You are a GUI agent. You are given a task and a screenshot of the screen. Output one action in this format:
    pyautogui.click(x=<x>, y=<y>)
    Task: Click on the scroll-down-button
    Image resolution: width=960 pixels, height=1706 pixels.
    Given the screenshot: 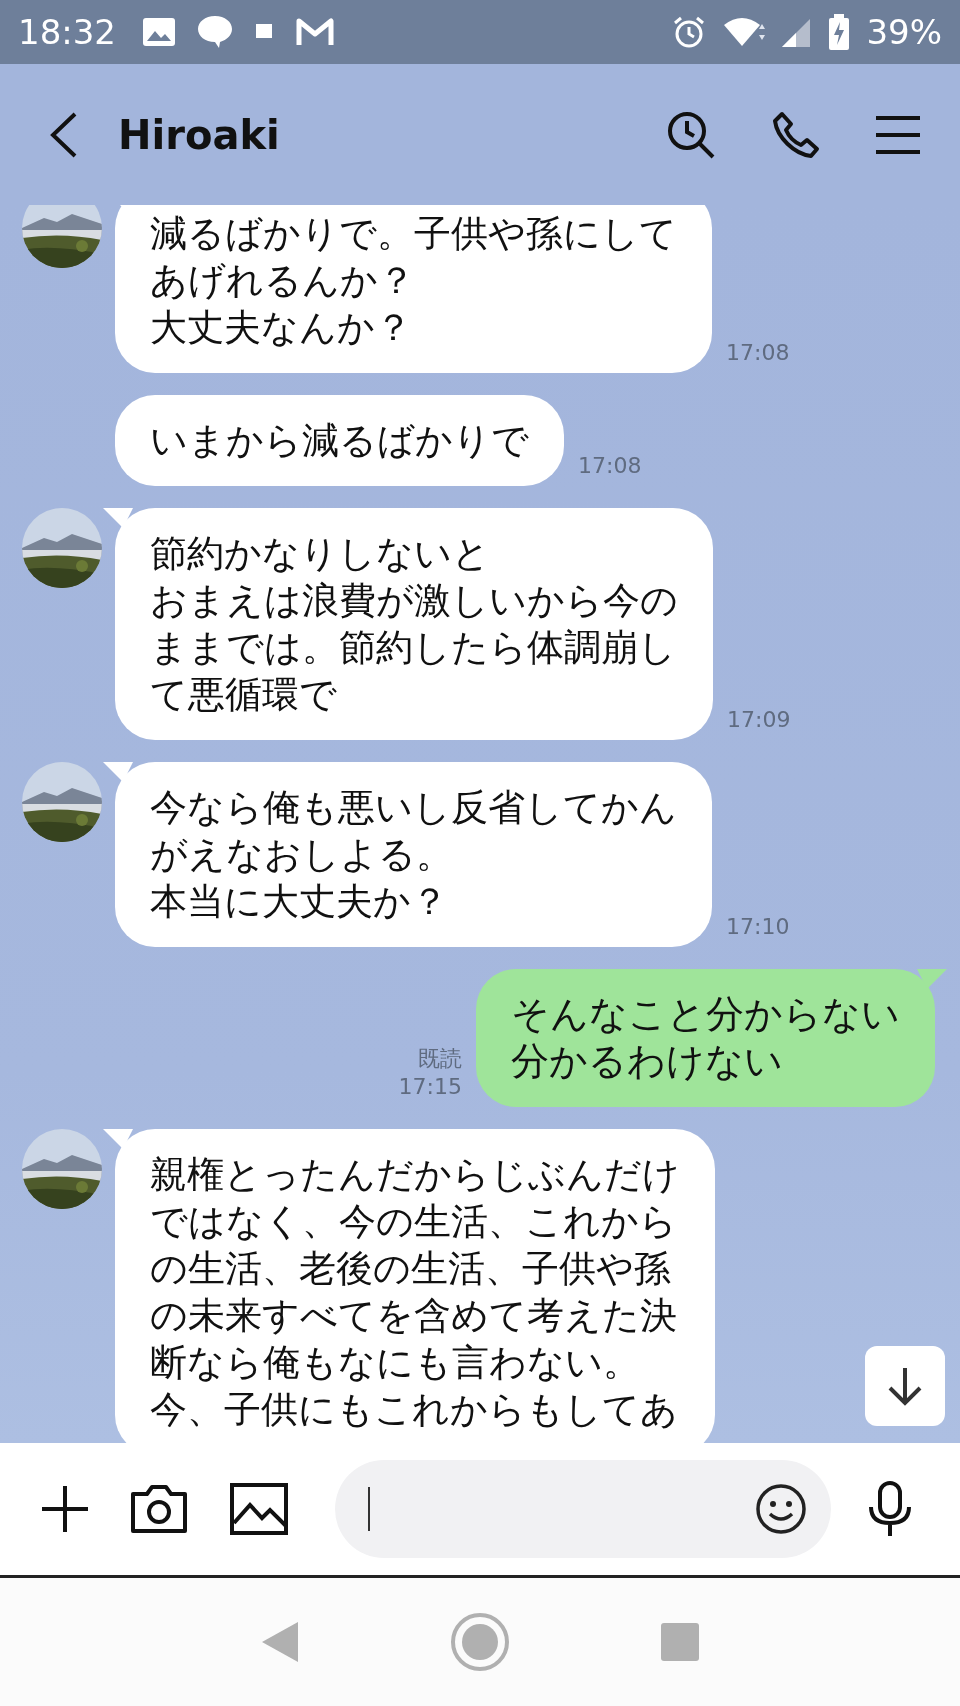 What is the action you would take?
    pyautogui.click(x=905, y=1386)
    